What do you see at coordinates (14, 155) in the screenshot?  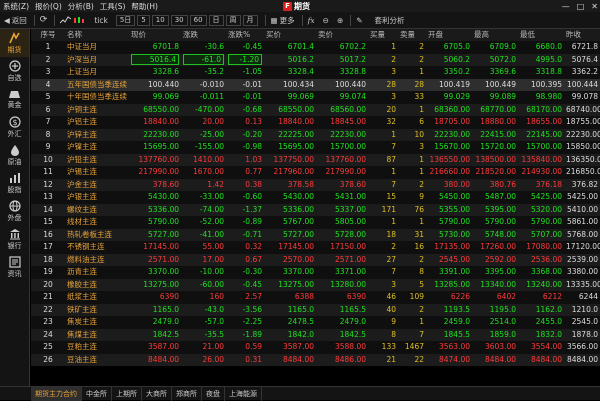 I see `sidebar-item-oil: 原油` at bounding box center [14, 155].